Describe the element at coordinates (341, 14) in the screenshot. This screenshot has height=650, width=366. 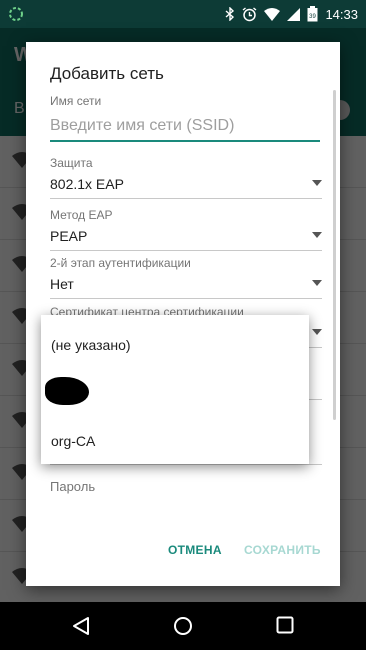
I see `status-time: 14:33` at that location.